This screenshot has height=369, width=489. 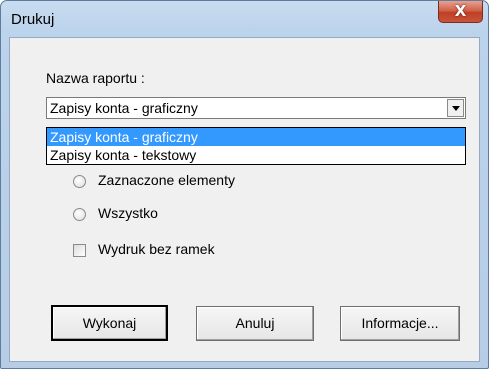 What do you see at coordinates (124, 108) in the screenshot?
I see `report-name-value: Zapisy konta - graficzny` at bounding box center [124, 108].